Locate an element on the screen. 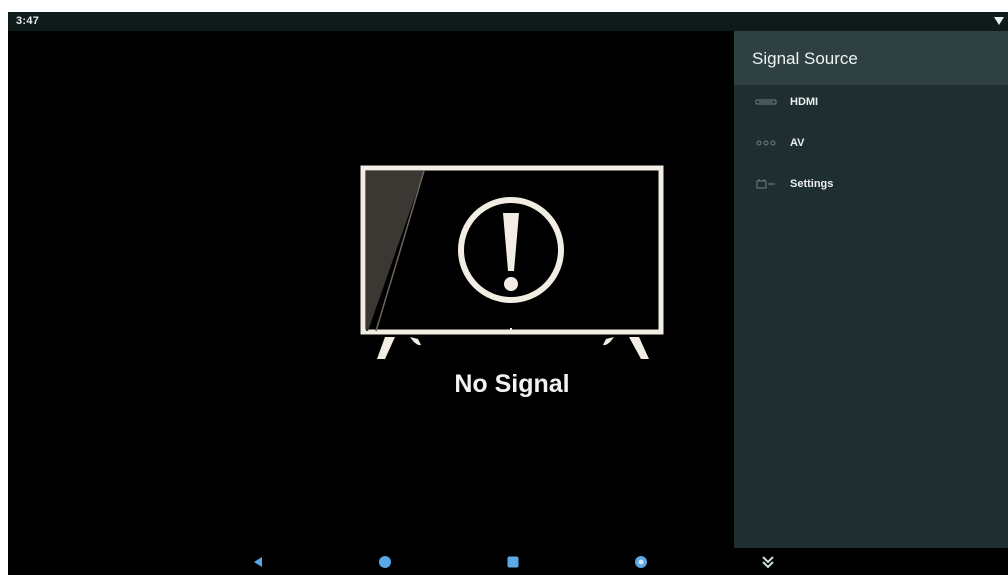 The height and width of the screenshot is (575, 1008). av-icon is located at coordinates (766, 143).